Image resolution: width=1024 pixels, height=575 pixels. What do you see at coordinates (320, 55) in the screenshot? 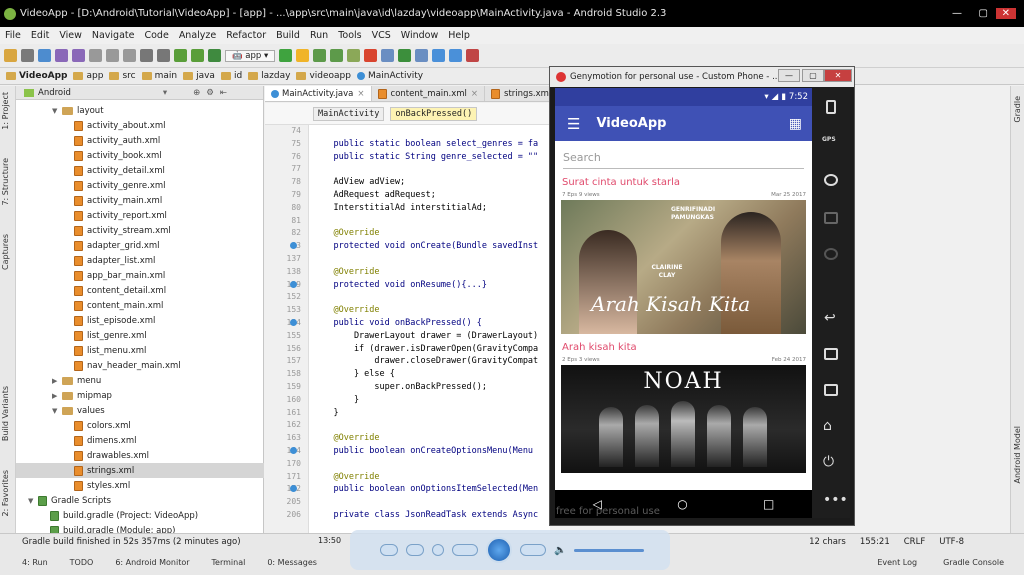
I see `debug-icon` at bounding box center [320, 55].